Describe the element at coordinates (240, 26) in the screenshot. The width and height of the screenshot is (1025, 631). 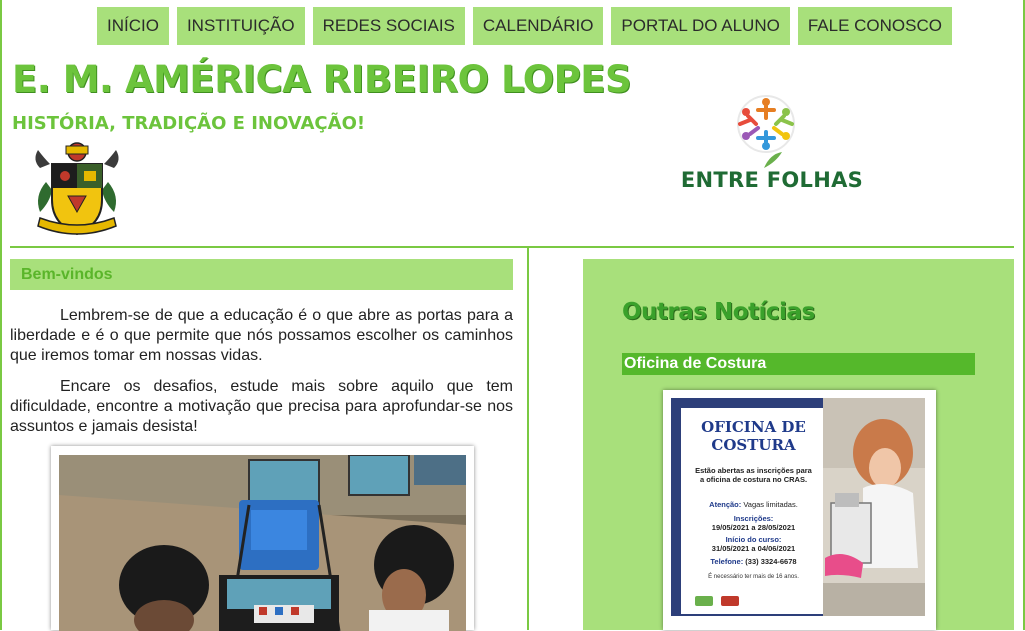
I see `nav-item-instituicao: INSTITUIÇÃO` at that location.